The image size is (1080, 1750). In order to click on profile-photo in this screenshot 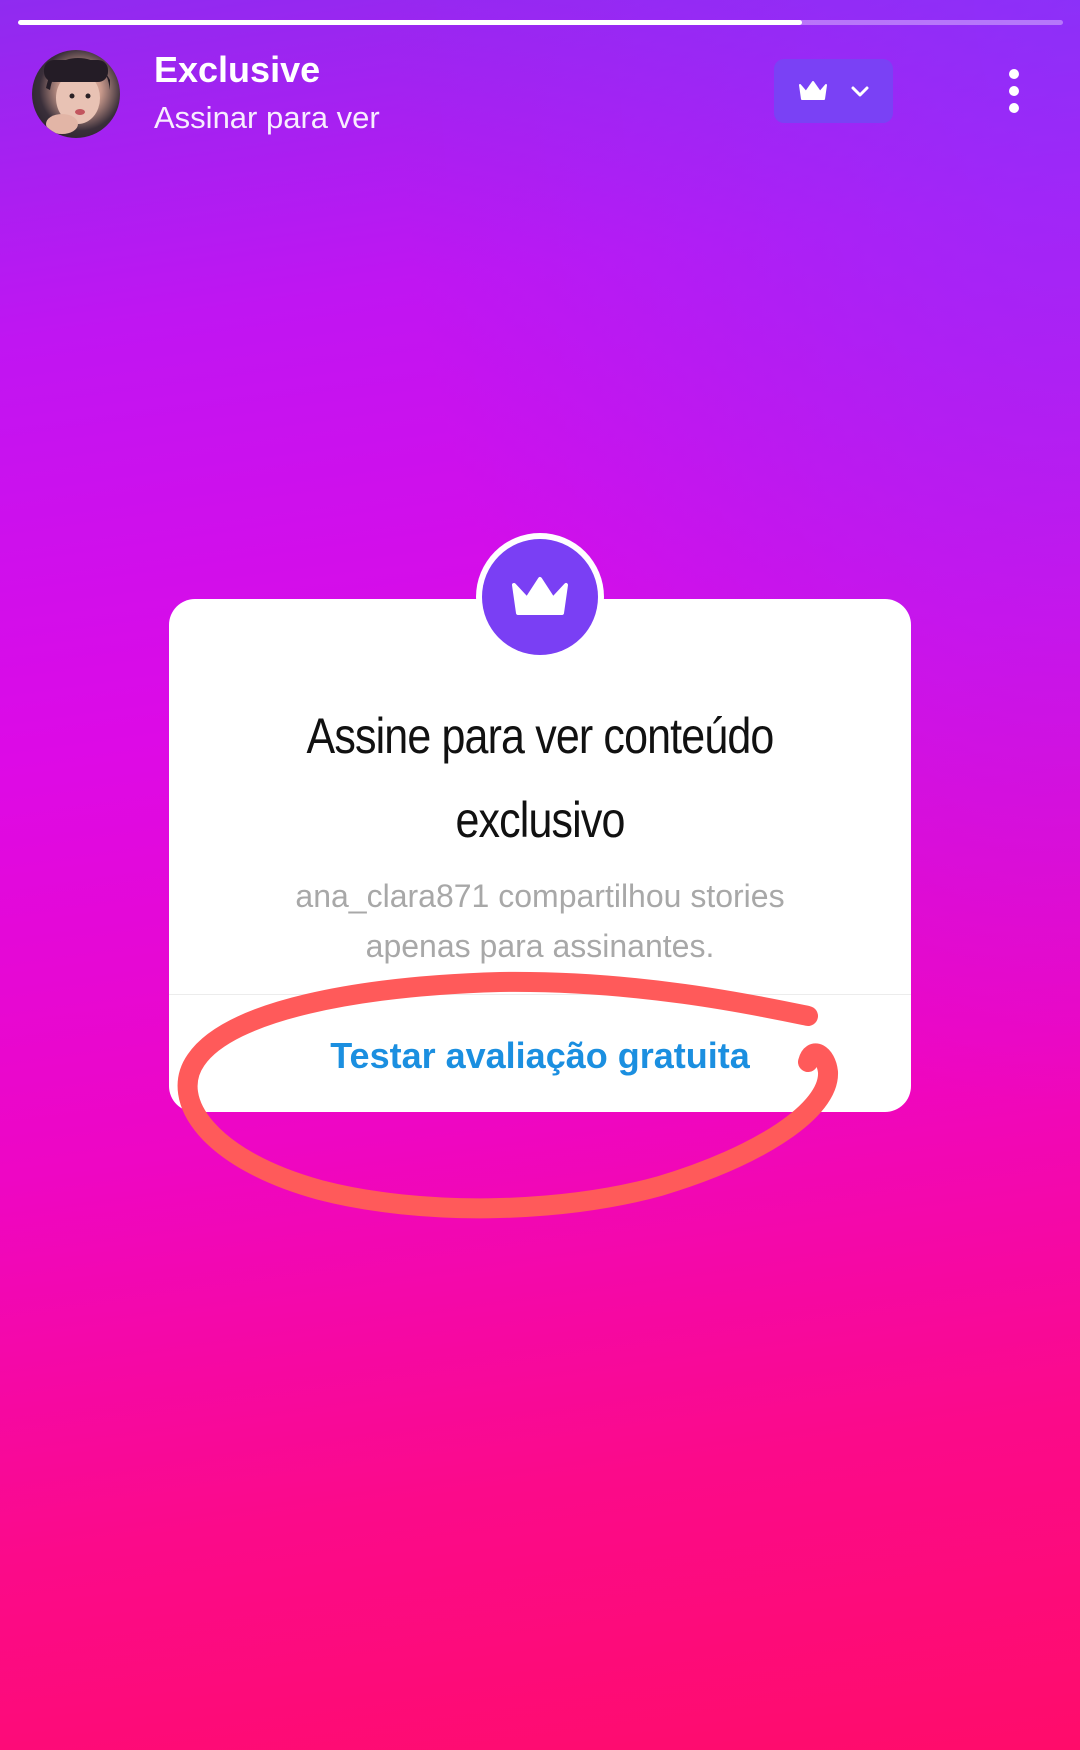, I will do `click(77, 96)`.